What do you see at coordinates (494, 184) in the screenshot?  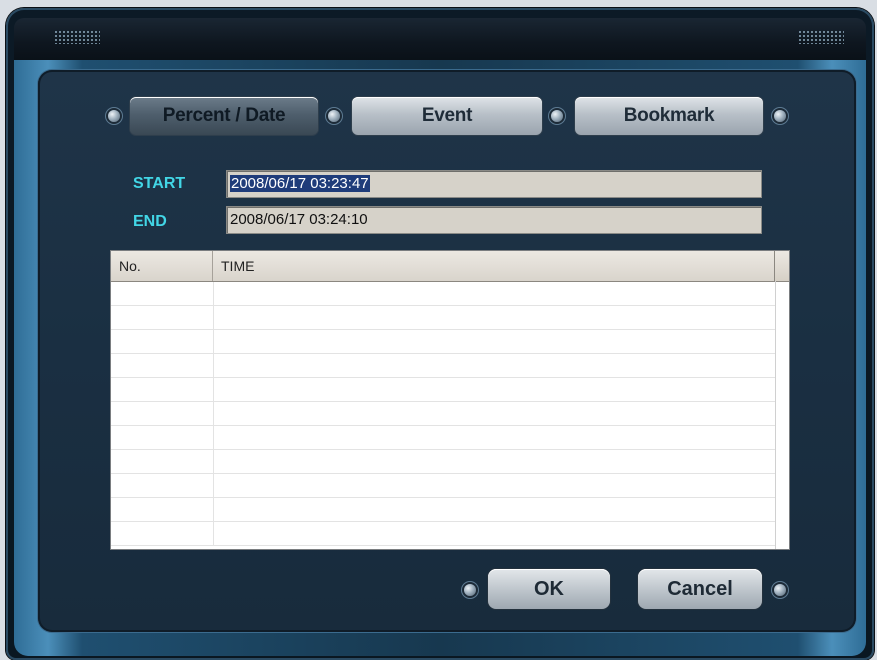 I see `start-time-field: 2008/06/17 03:23:47` at bounding box center [494, 184].